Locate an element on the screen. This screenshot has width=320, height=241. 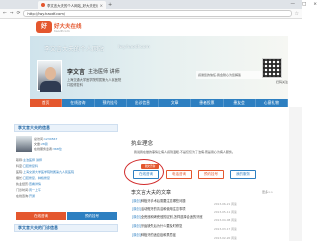
info-label: 门诊时间: is located at coordinates (23, 190).